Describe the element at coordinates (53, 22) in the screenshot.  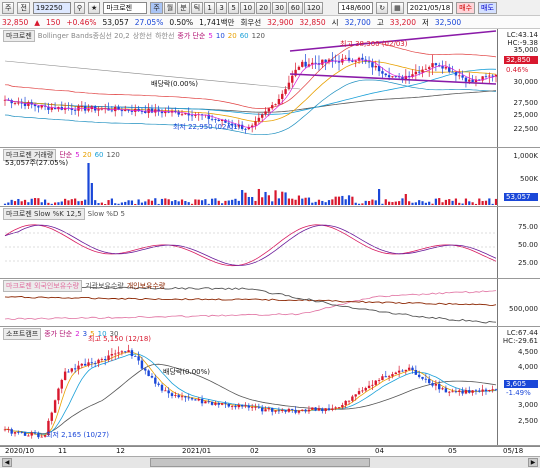
I see `price-change: 150` at that location.